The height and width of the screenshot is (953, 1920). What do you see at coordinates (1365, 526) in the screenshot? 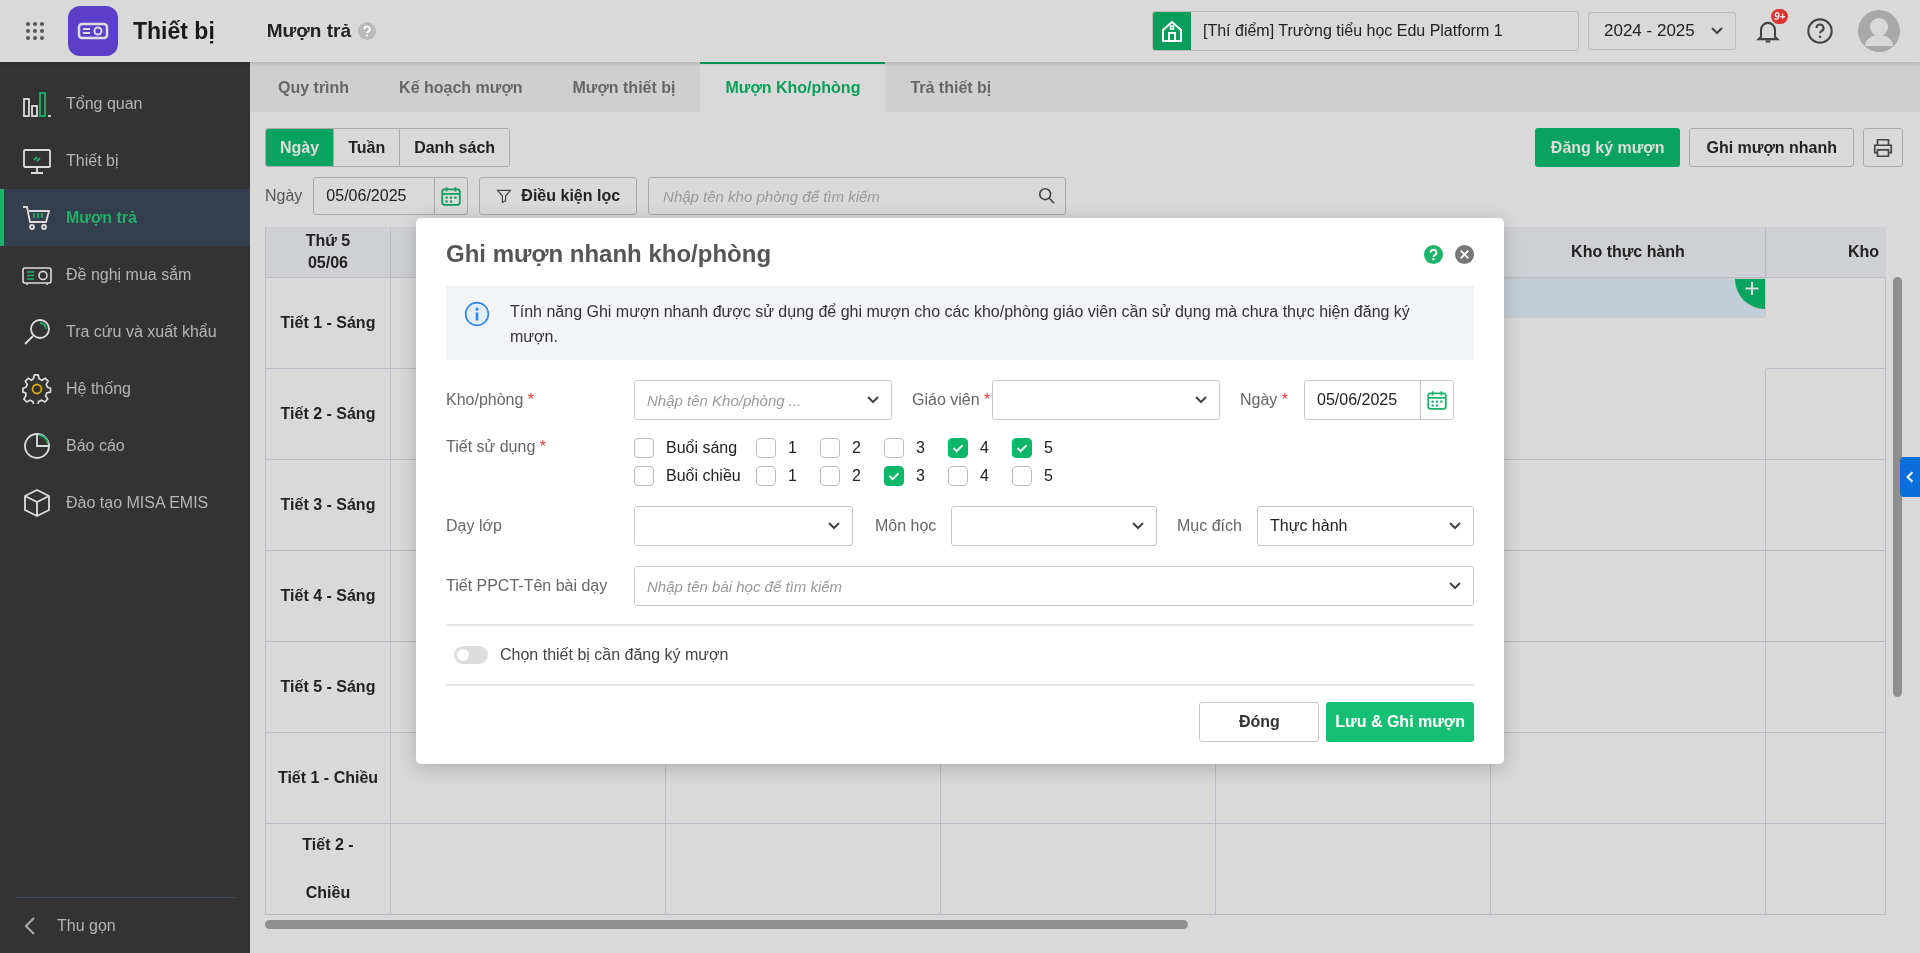
I see `purpose-select: Thực hành` at bounding box center [1365, 526].